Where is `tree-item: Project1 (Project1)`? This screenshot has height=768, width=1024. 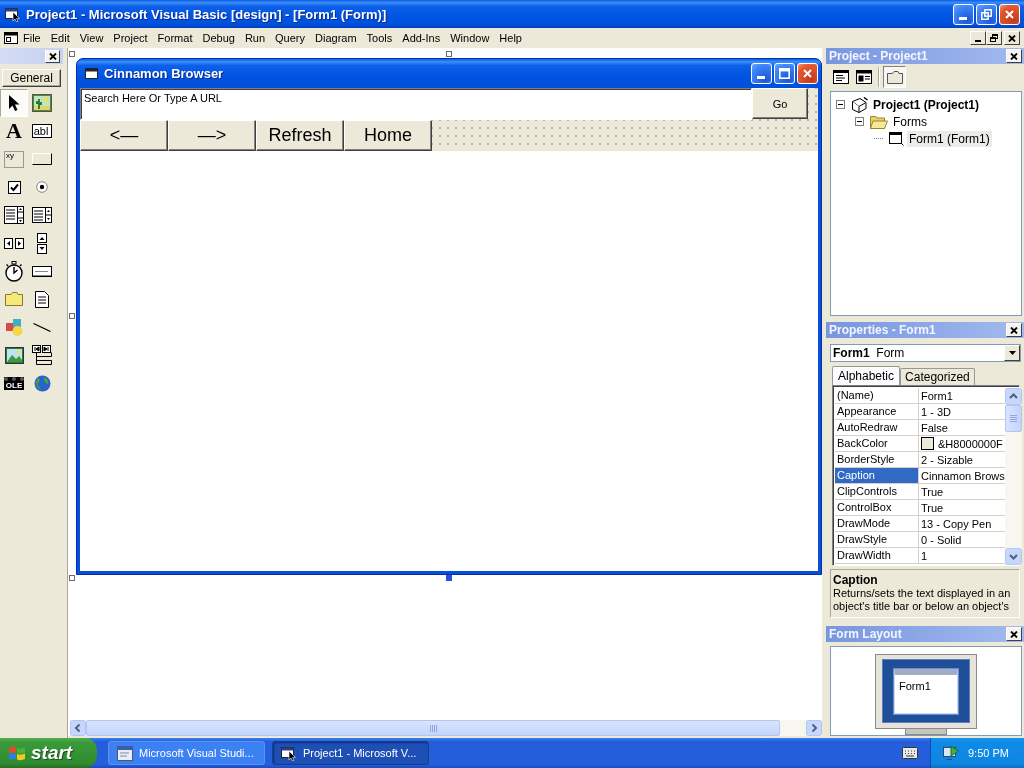 tree-item: Project1 (Project1) is located at coordinates (926, 104).